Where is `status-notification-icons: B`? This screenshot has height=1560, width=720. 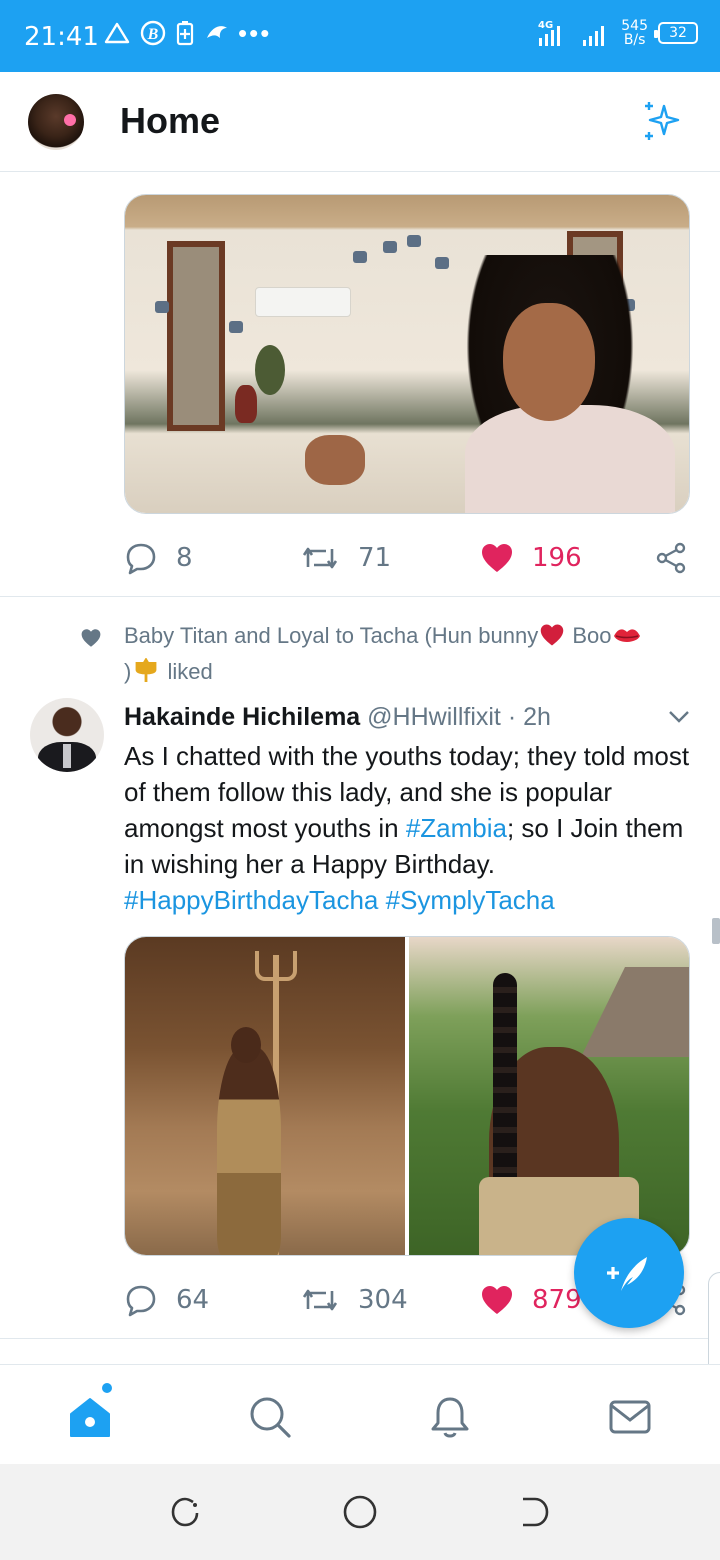 status-notification-icons: B is located at coordinates (167, 33).